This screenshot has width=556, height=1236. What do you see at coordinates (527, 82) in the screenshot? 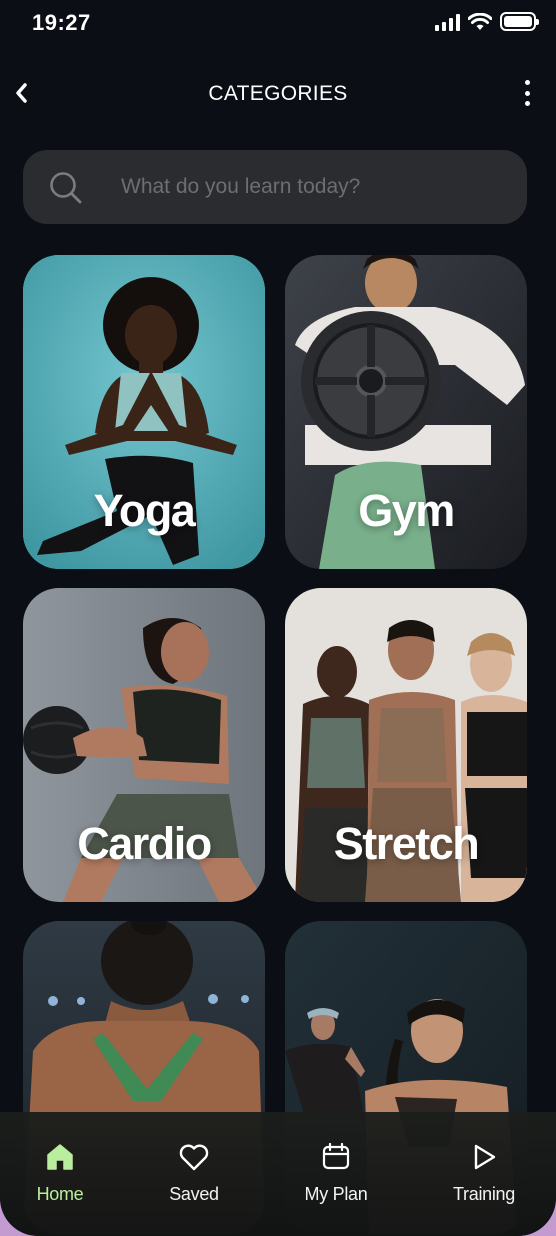
I see `more-vertical-icon` at bounding box center [527, 82].